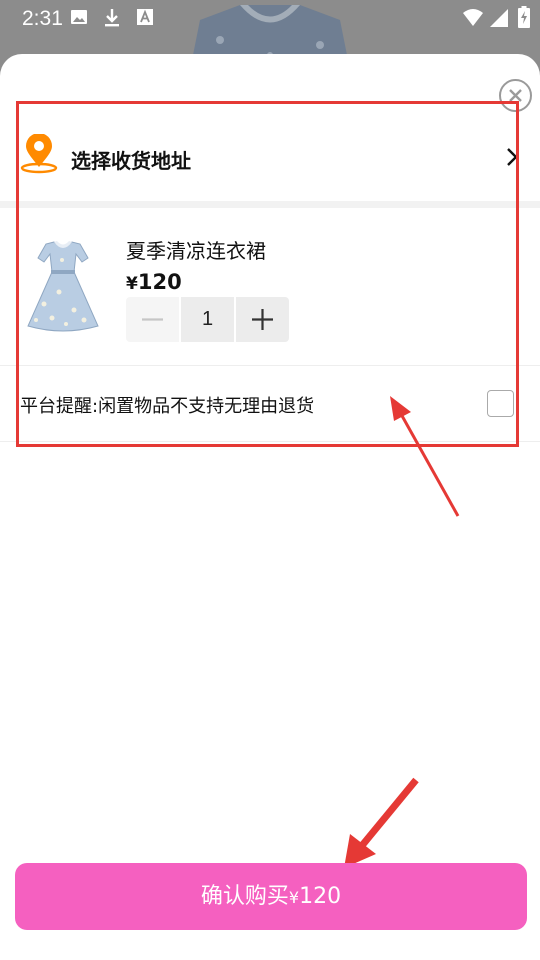 Image resolution: width=540 pixels, height=960 pixels. What do you see at coordinates (320, 896) in the screenshot?
I see `confirm-amount: 120` at bounding box center [320, 896].